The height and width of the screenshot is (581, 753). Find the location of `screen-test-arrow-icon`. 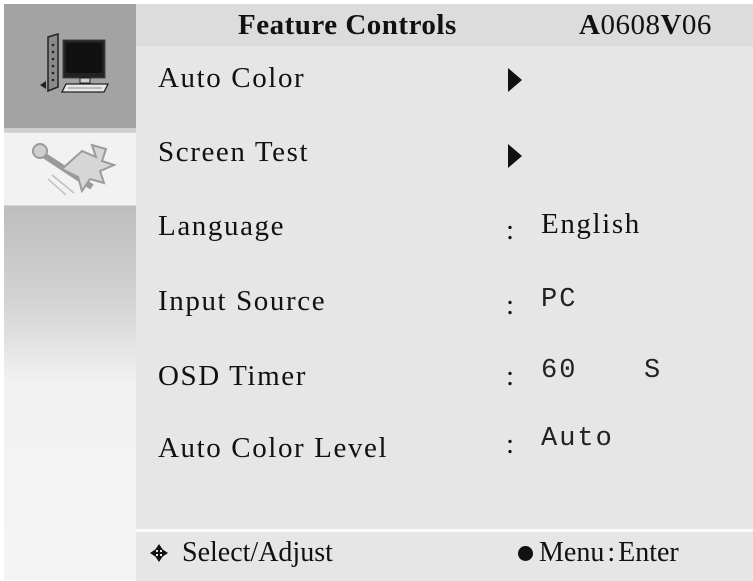

screen-test-arrow-icon is located at coordinates (515, 156).